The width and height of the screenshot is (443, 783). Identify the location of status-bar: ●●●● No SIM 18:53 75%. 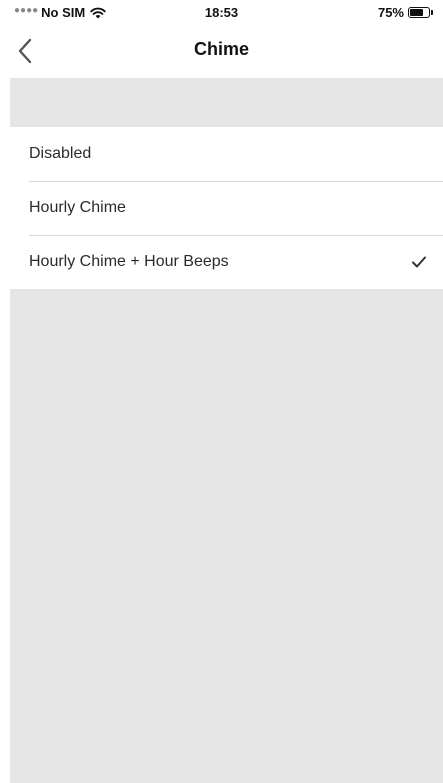
(221, 12).